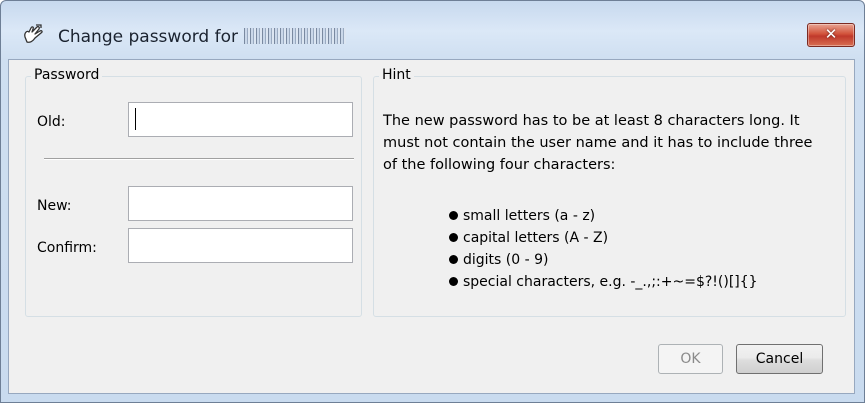  I want to click on confirm-password-input, so click(240, 245).